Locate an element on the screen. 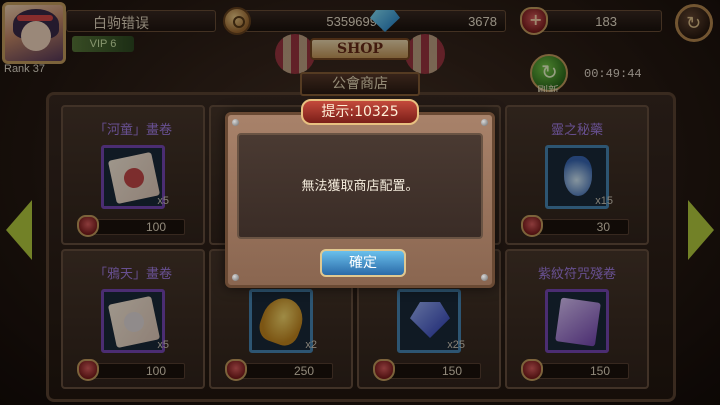  dialog-message-box: 無法獲取商店配置。 is located at coordinates (360, 186).